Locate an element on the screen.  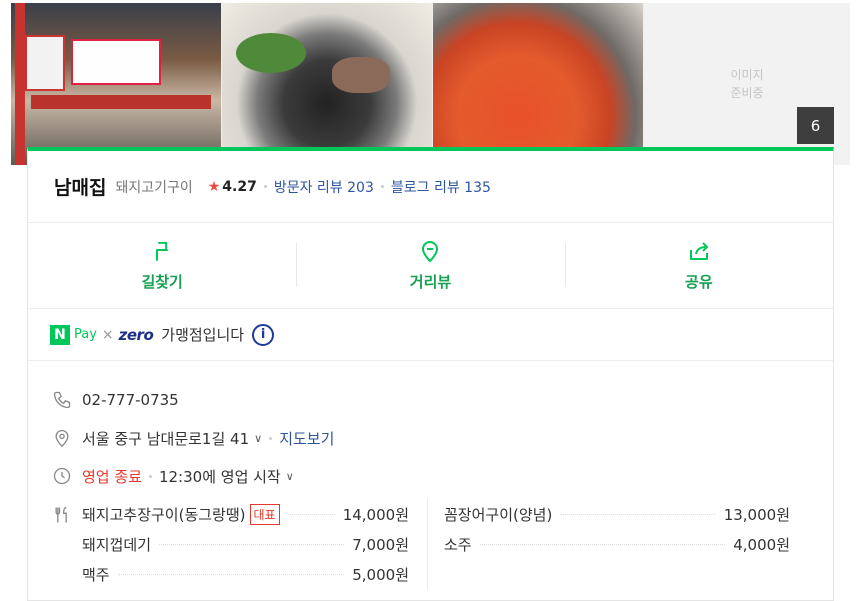
clock-icon is located at coordinates (62, 476).